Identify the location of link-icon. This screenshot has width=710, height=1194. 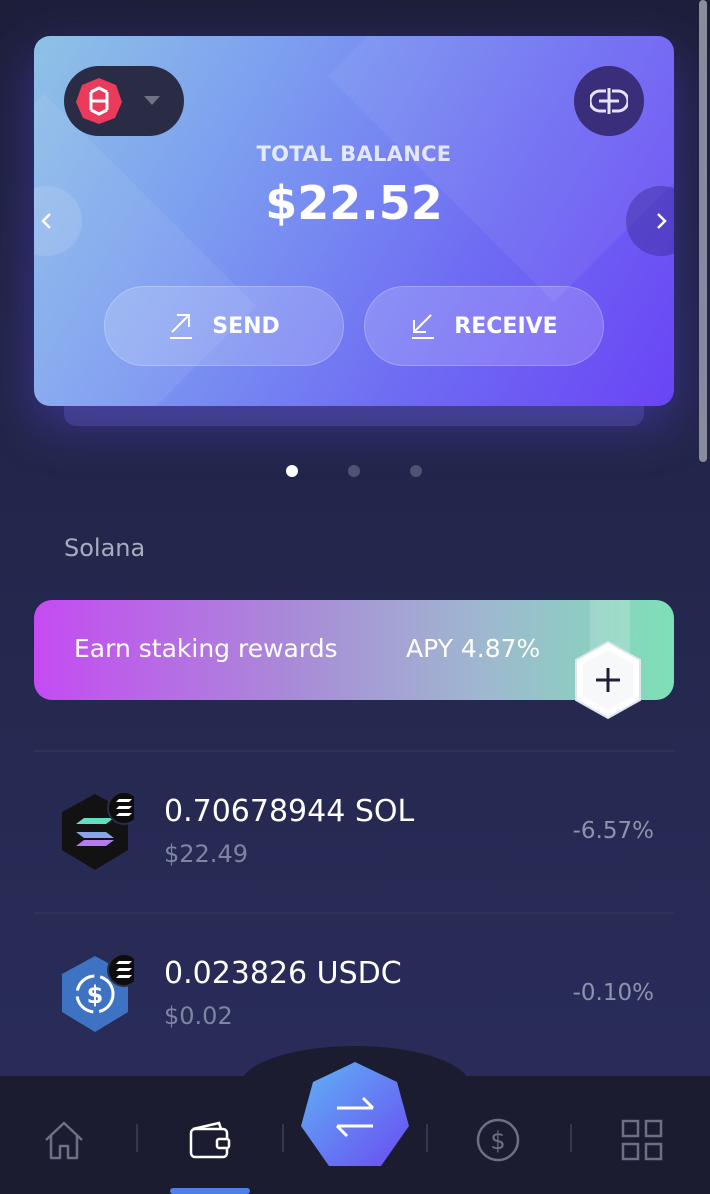
(609, 101).